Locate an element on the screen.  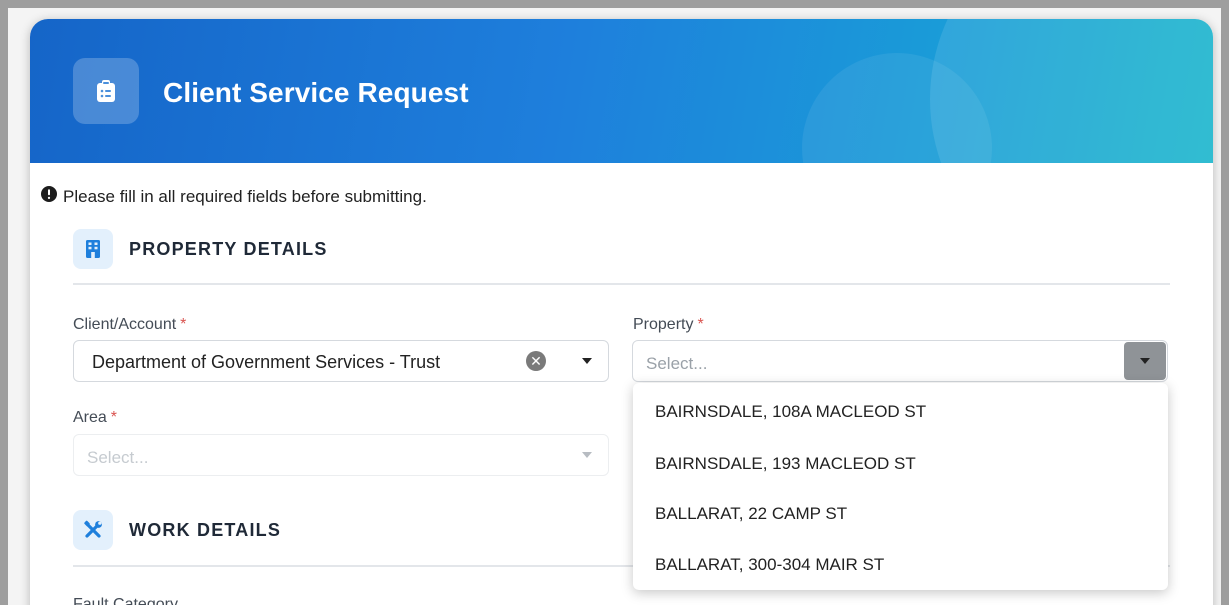
clipboard-list-icon is located at coordinates (106, 91).